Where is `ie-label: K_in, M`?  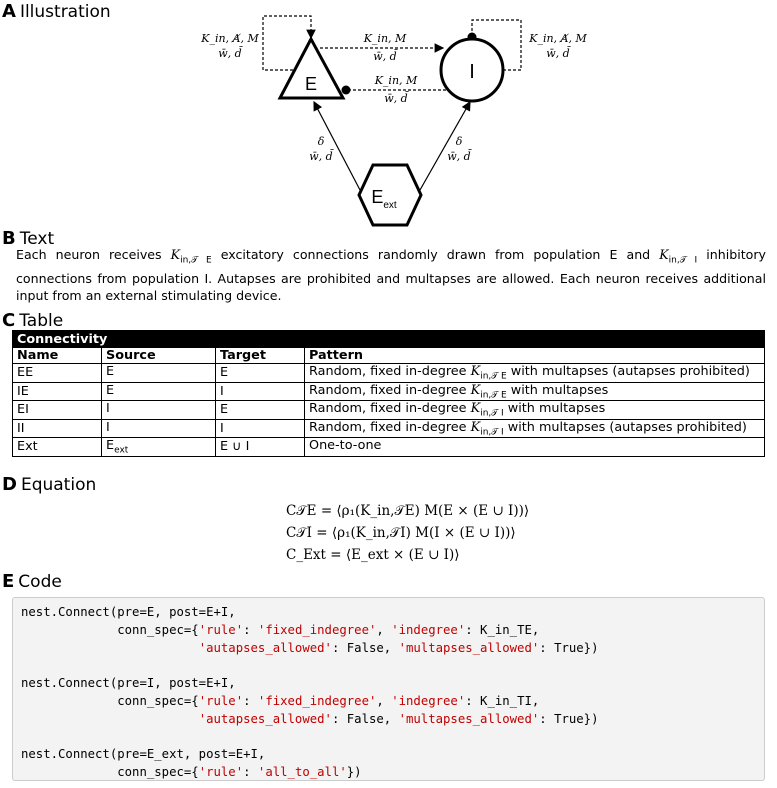
ie-label: K_in, M is located at coordinates (396, 80).